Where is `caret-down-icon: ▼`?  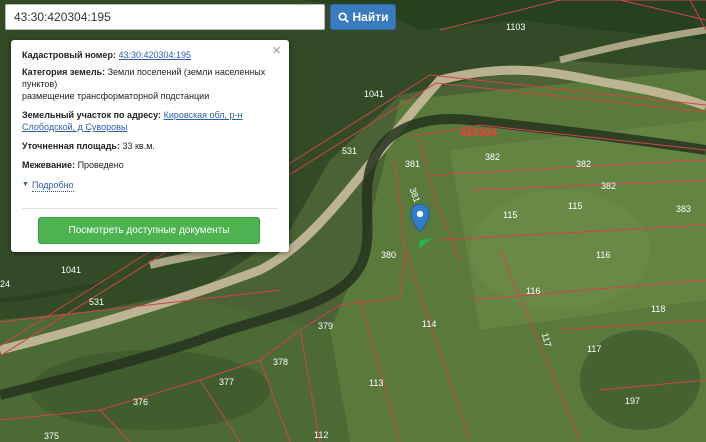 caret-down-icon: ▼ is located at coordinates (25, 184).